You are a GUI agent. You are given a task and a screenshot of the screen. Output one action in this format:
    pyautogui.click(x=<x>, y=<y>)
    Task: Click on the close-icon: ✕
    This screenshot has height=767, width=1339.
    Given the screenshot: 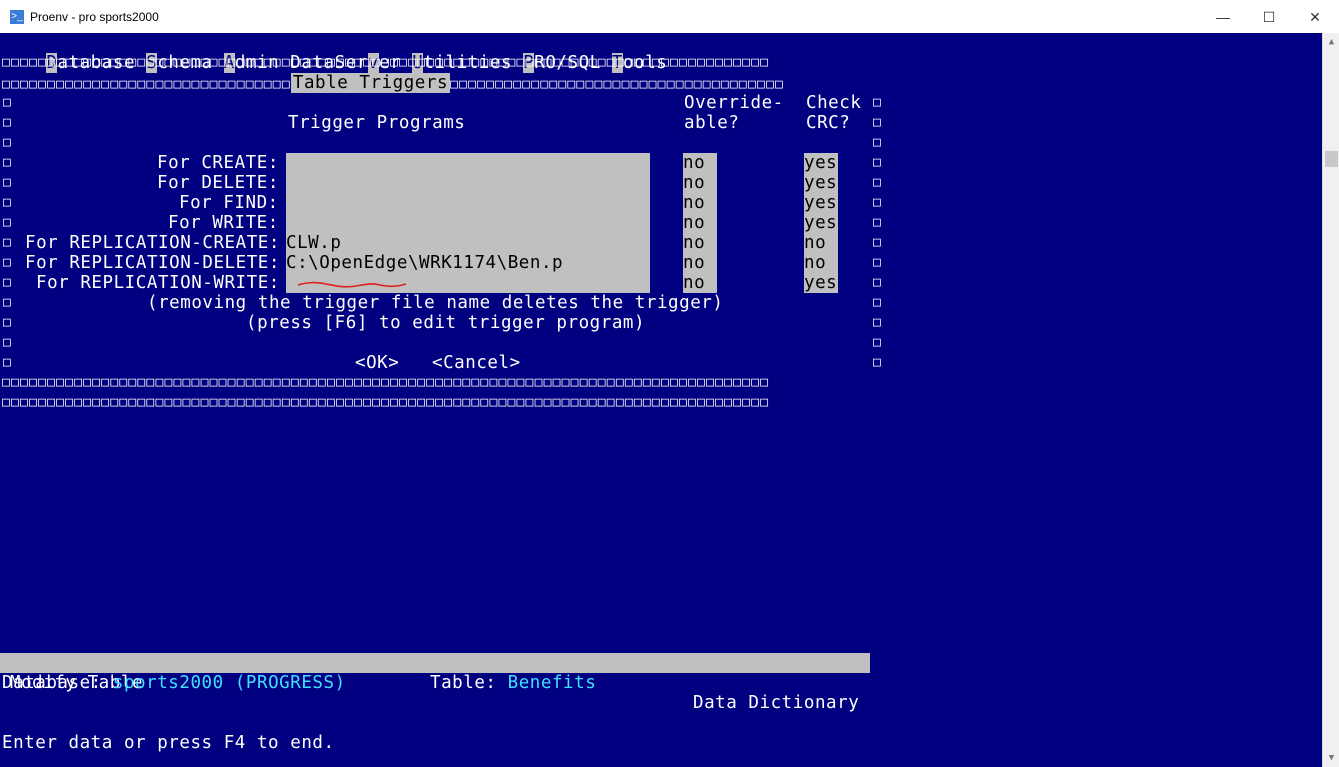 What is the action you would take?
    pyautogui.click(x=1315, y=17)
    